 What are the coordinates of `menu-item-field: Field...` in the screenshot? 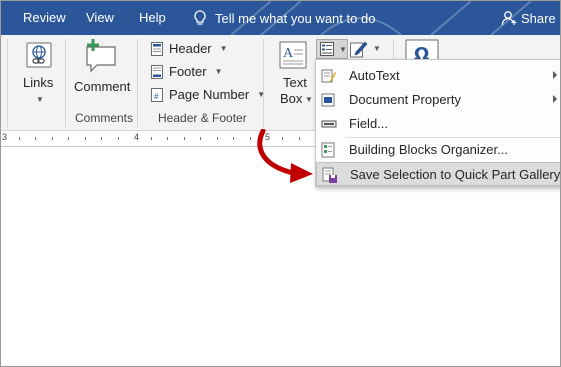 It's located at (438, 124).